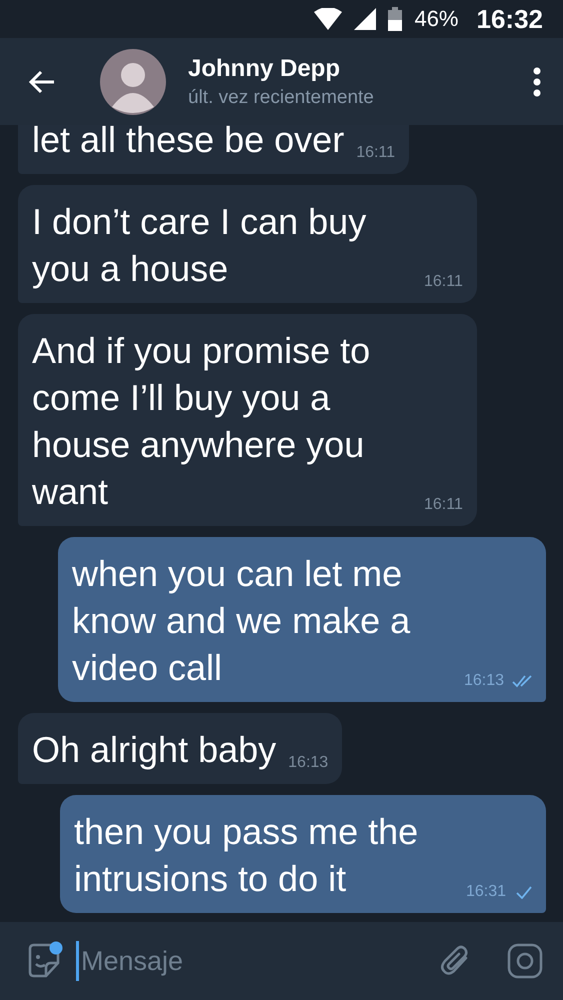  Describe the element at coordinates (254, 961) in the screenshot. I see `message-input-field: Mensaje` at that location.